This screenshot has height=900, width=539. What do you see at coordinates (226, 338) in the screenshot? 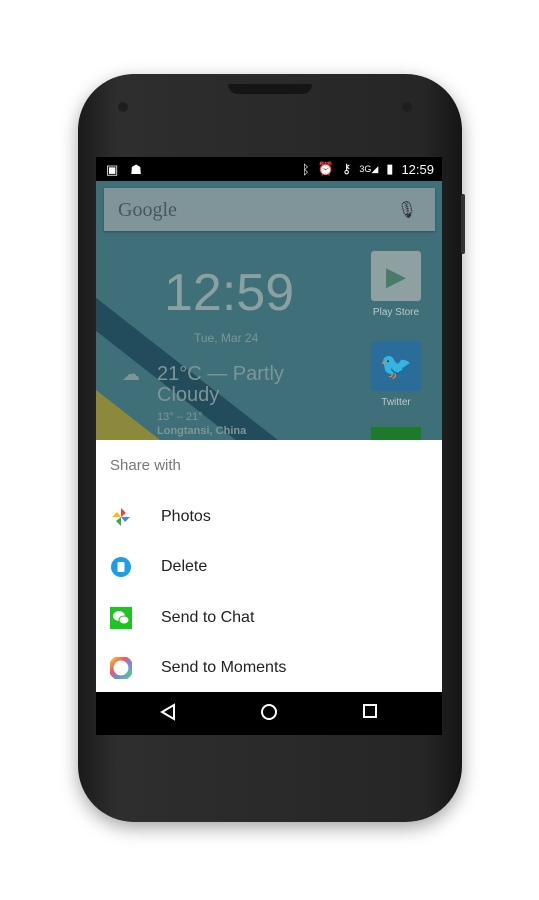
I see `date-label: Tue, Mar 24` at bounding box center [226, 338].